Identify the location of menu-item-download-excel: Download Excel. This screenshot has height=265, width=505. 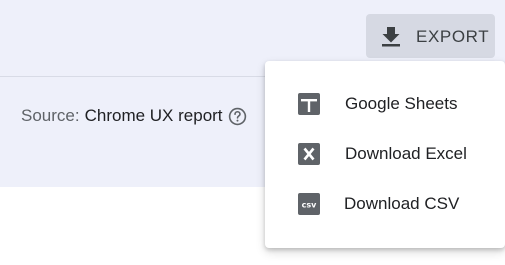
(385, 154).